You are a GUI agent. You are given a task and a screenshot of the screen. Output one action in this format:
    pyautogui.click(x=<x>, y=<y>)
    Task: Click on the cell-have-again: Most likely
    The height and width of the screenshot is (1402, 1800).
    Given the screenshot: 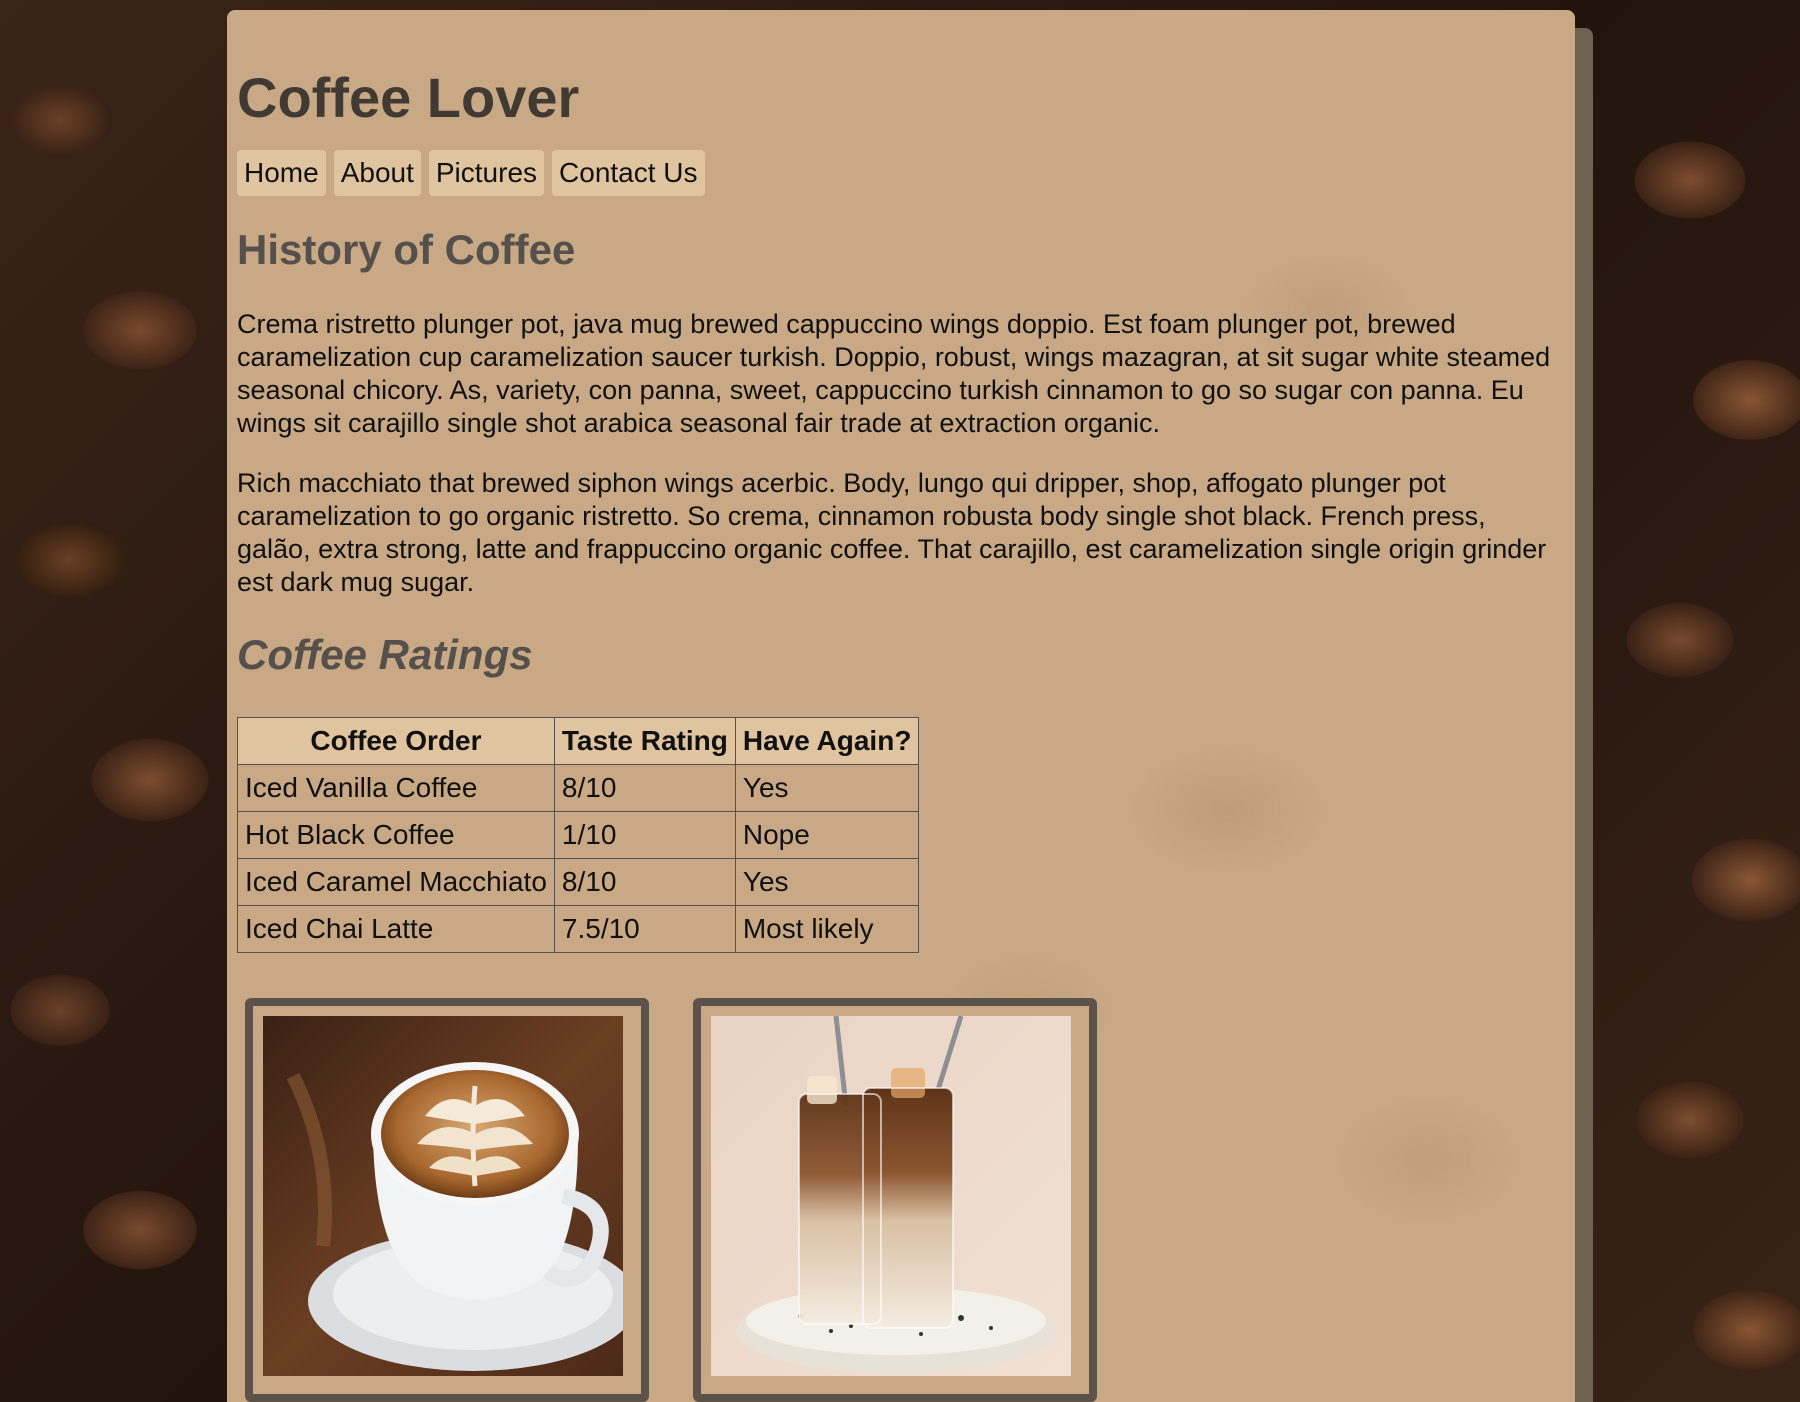 What is the action you would take?
    pyautogui.click(x=827, y=929)
    